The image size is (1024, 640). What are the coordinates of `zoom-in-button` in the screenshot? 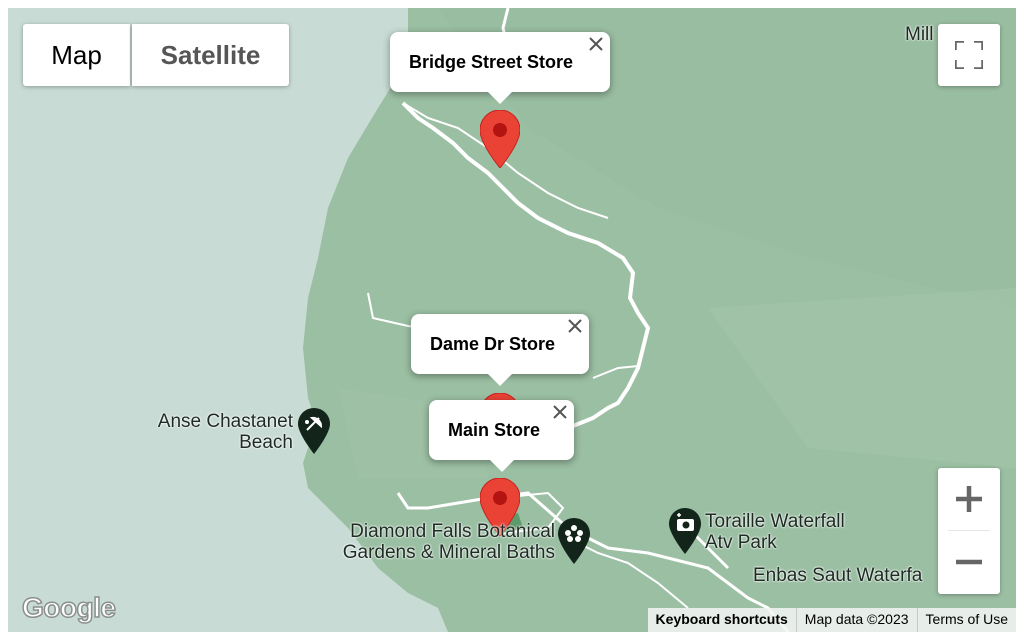 It's located at (969, 499).